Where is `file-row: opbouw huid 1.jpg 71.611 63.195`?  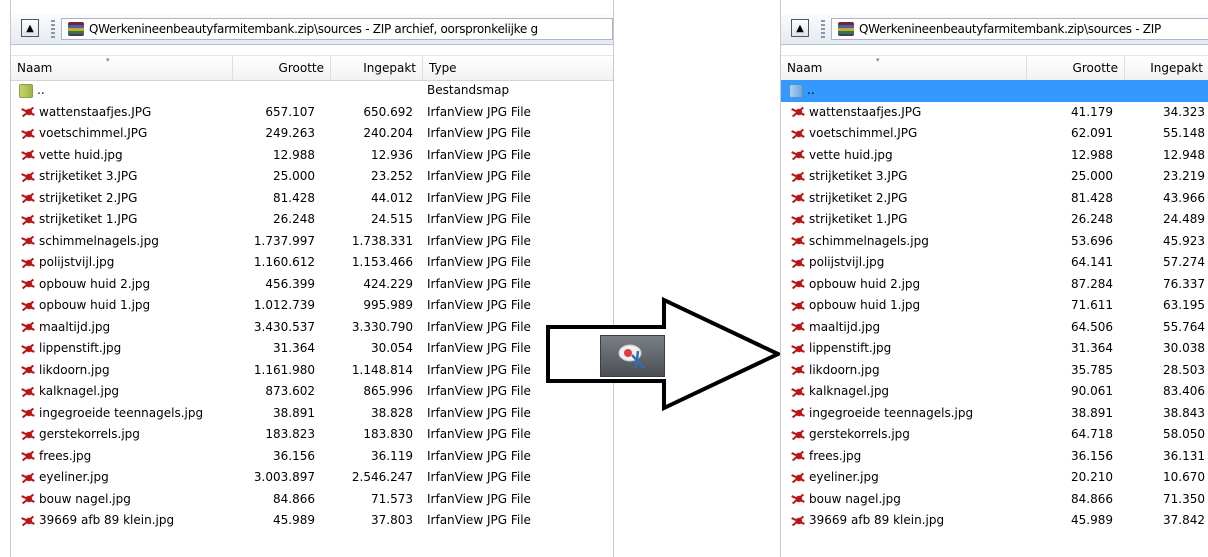 file-row: opbouw huid 1.jpg 71.611 63.195 is located at coordinates (994, 306).